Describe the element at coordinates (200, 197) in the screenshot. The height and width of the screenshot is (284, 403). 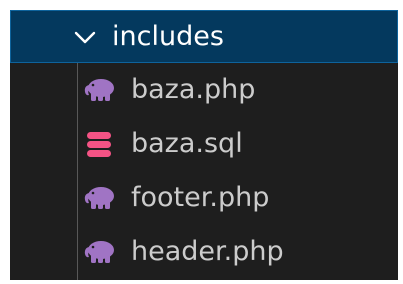
I see `file-name: footer.php` at that location.